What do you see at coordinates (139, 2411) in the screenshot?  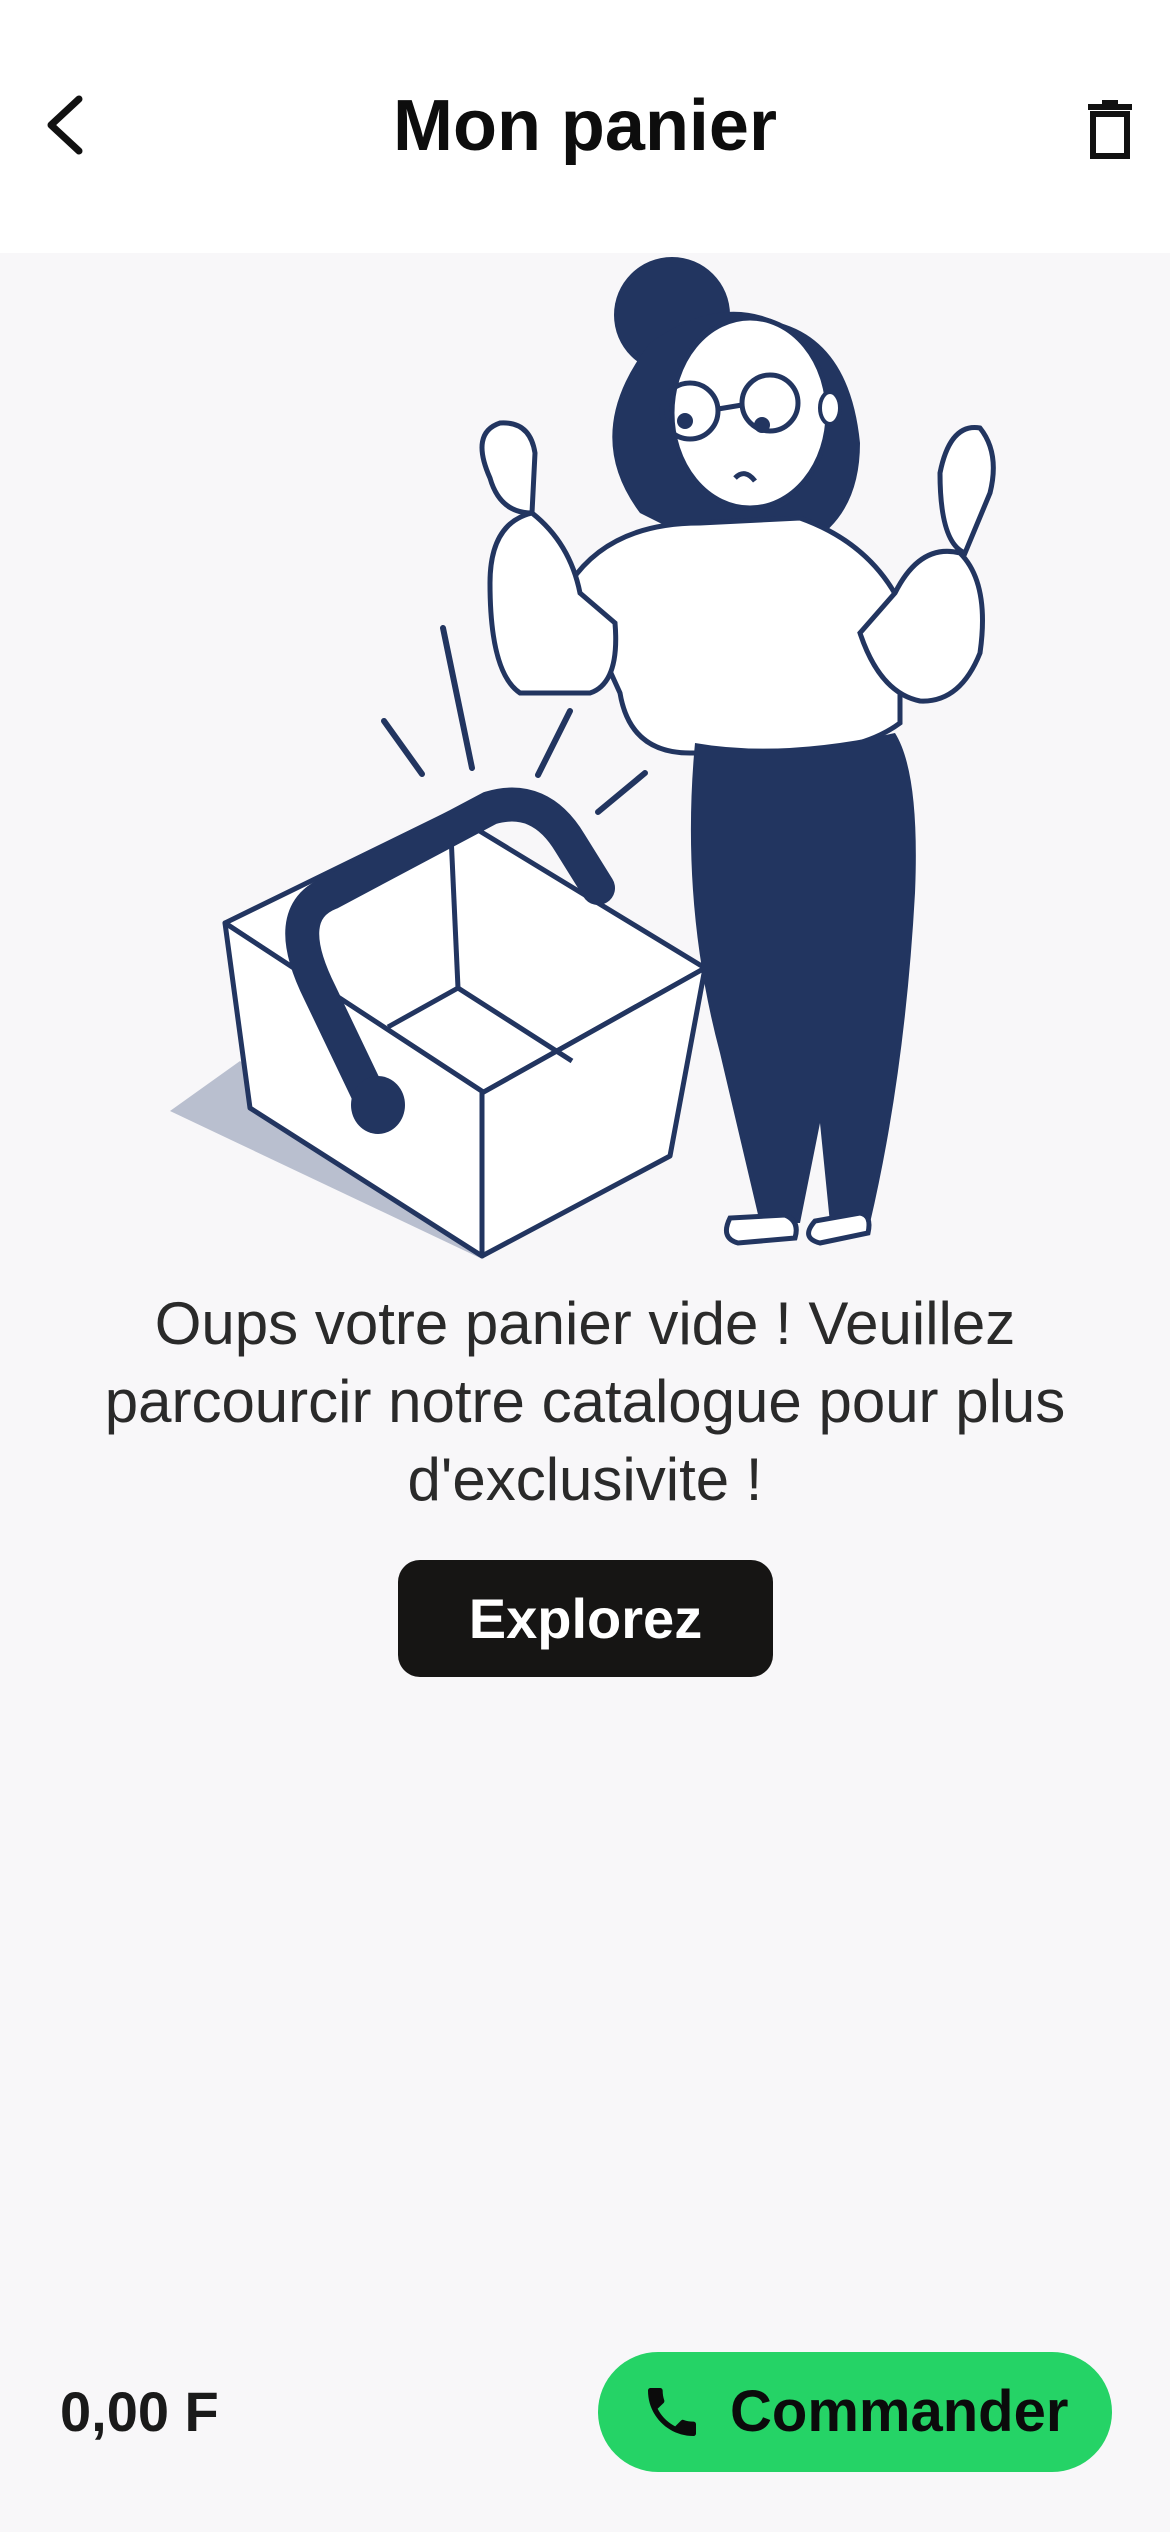 I see `cart-total: 0,00 F` at bounding box center [139, 2411].